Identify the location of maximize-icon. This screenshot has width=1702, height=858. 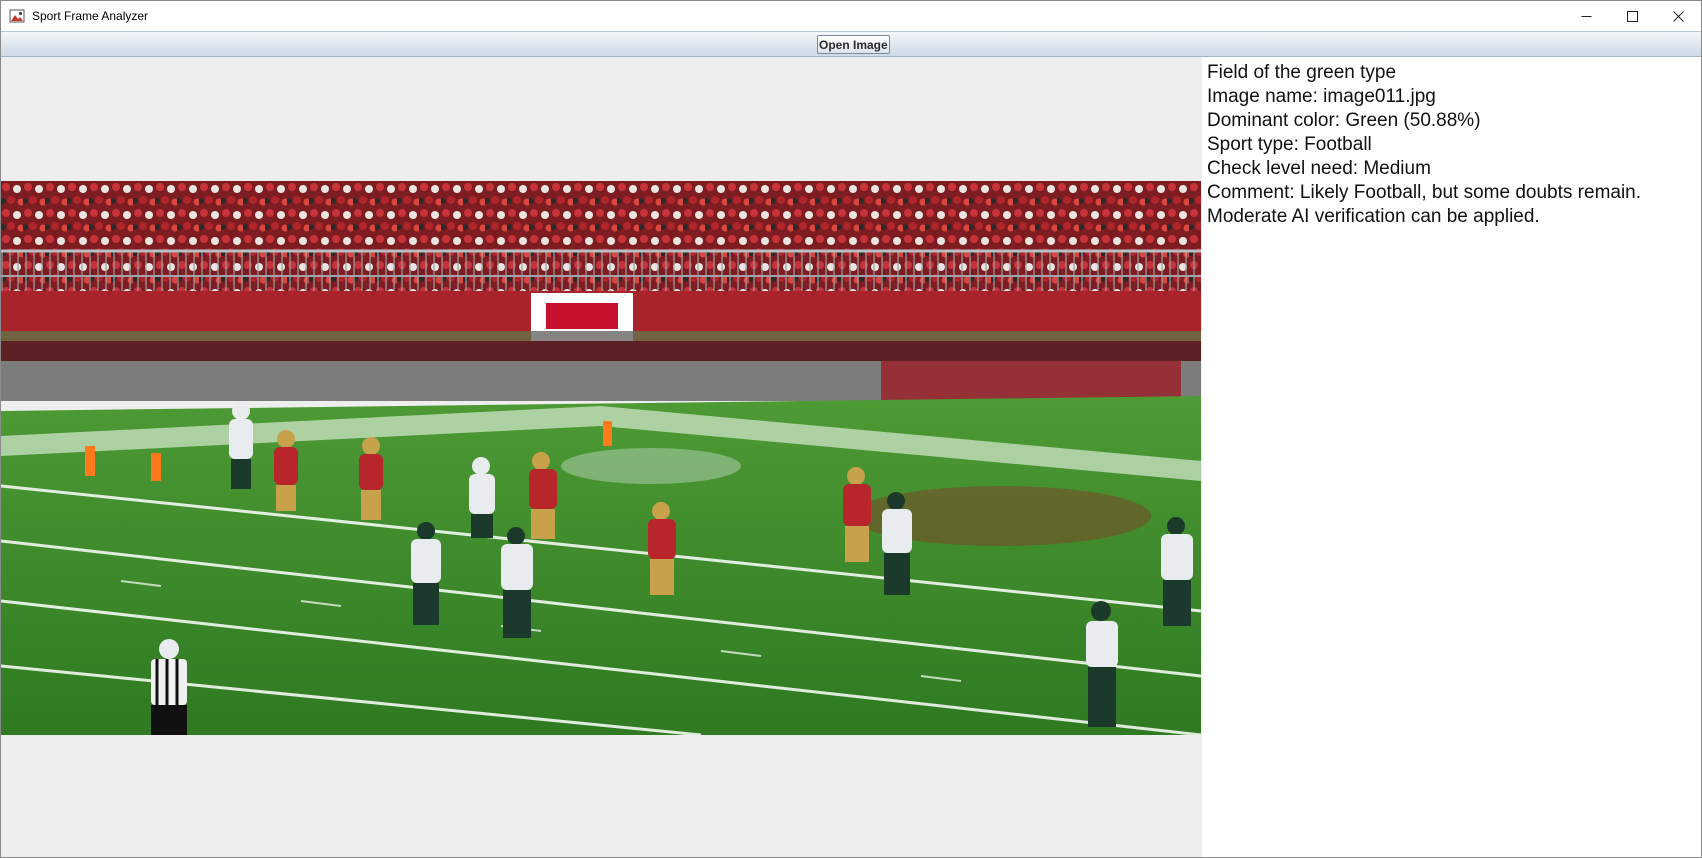
(1632, 16).